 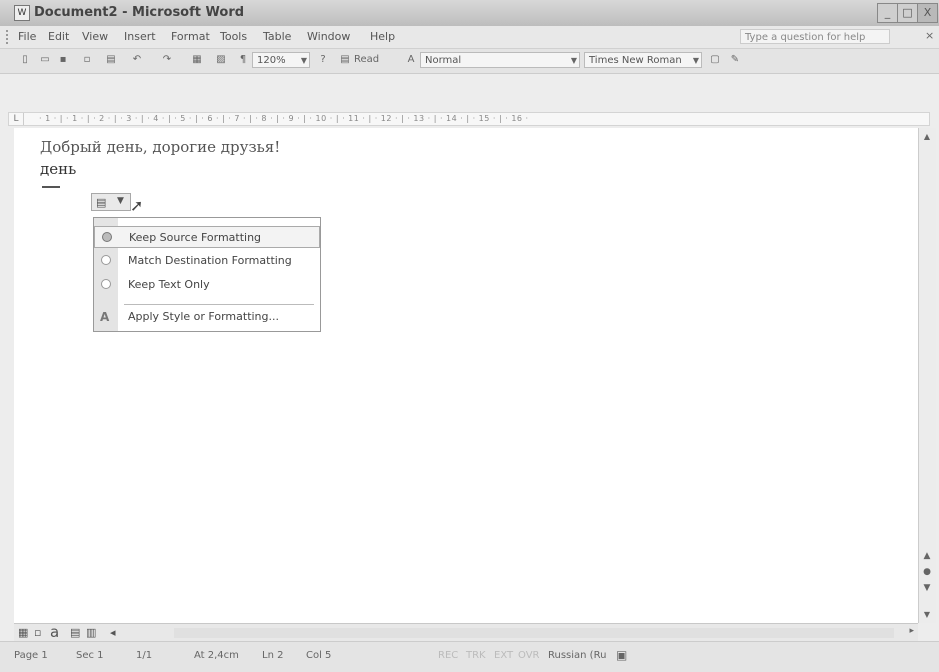 What do you see at coordinates (469, 13) in the screenshot?
I see `title-bar: W Document2 - Microsoft Word _ □ X` at bounding box center [469, 13].